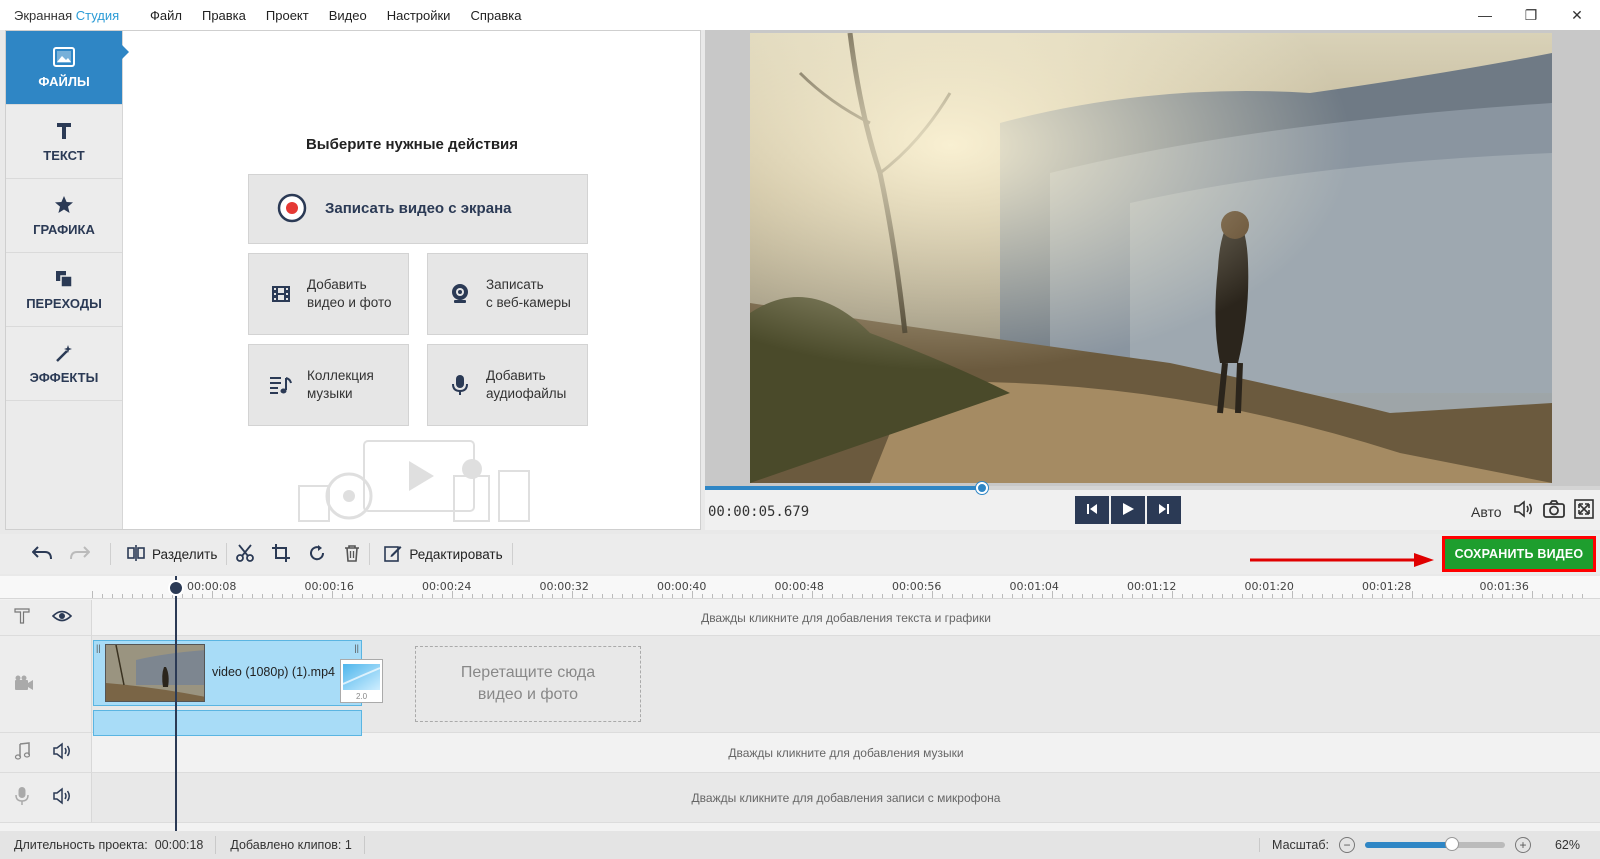  I want to click on ruler-tick-label: 00:00:32, so click(564, 586).